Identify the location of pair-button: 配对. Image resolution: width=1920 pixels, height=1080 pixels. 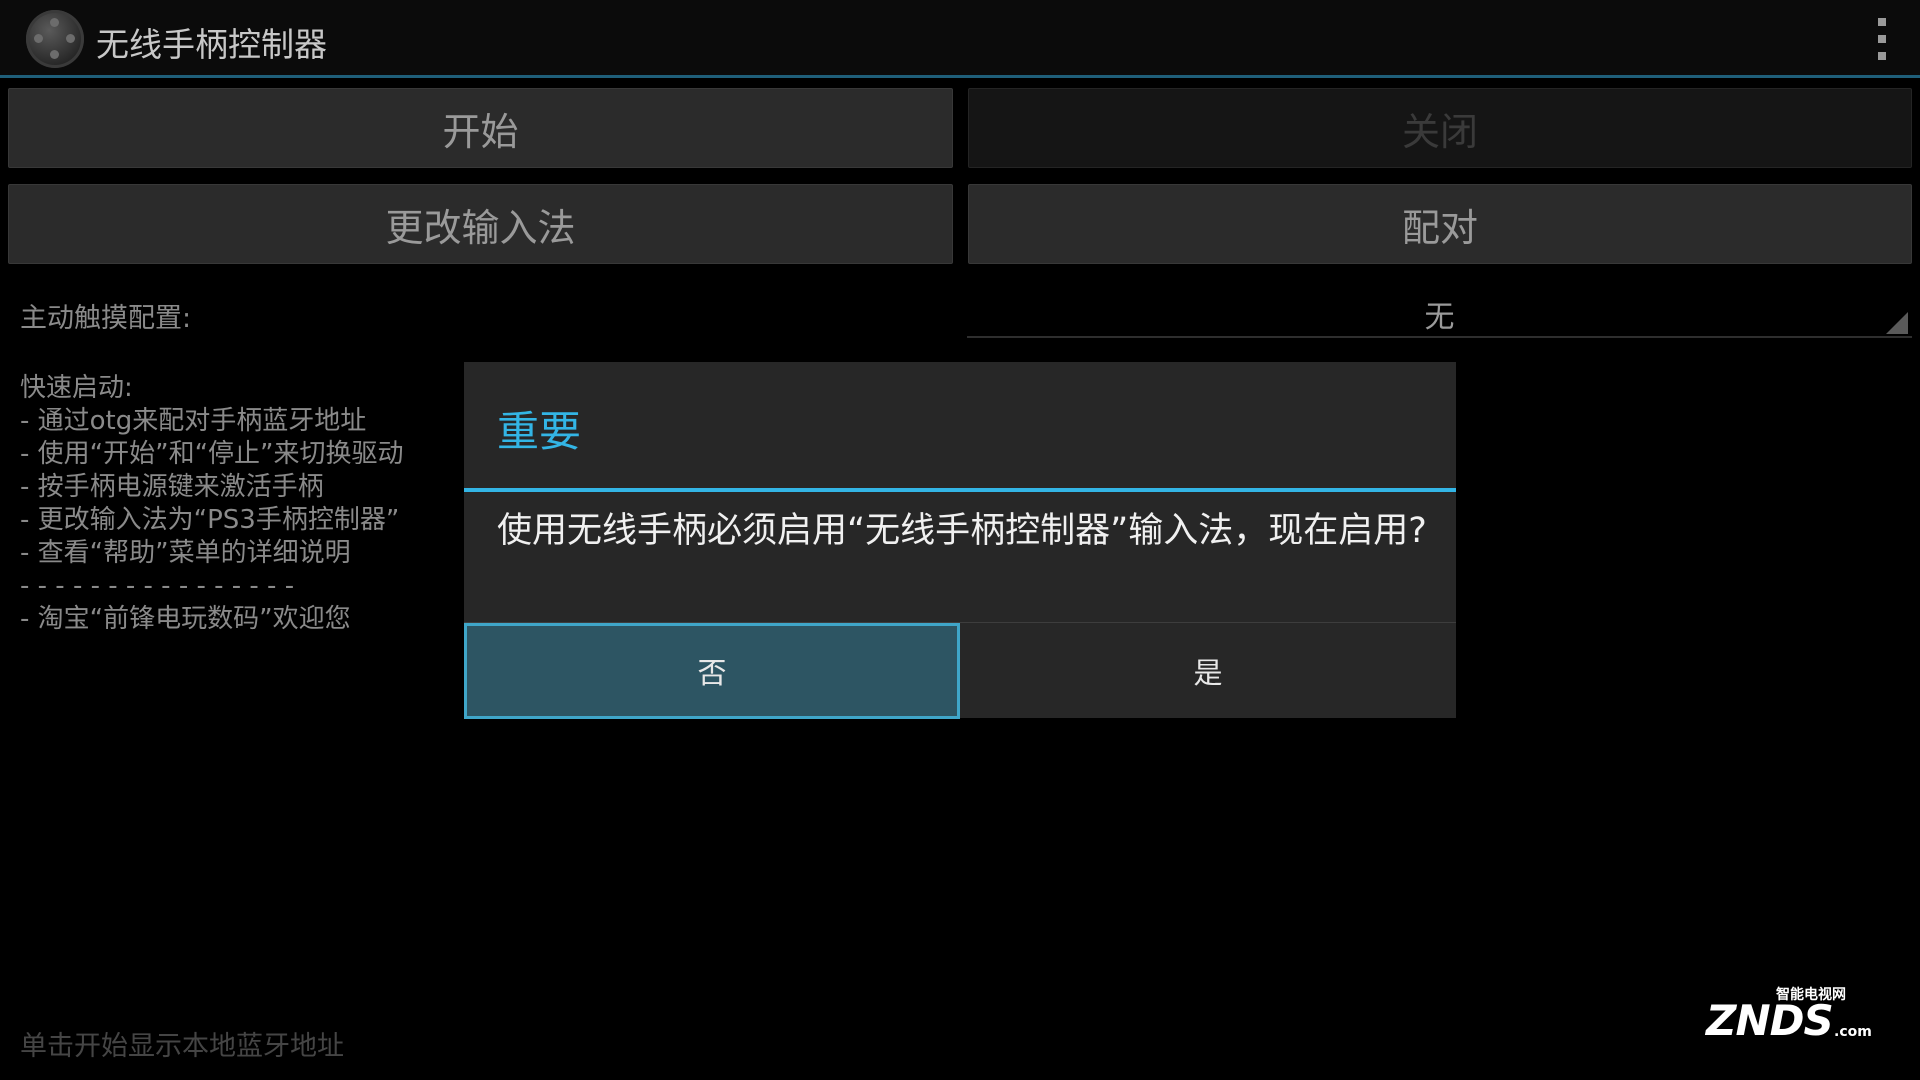
(1440, 224).